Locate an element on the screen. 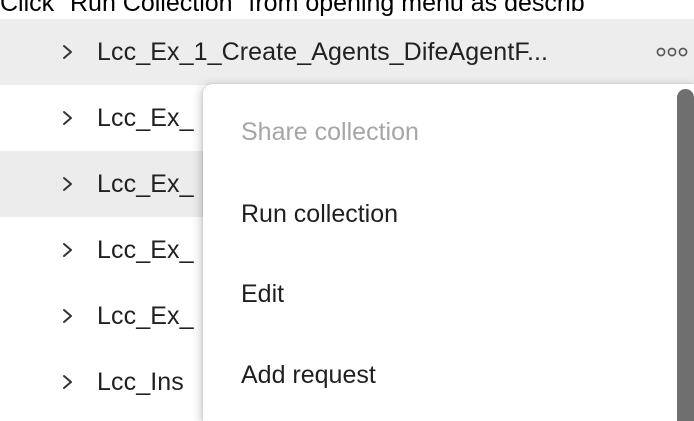 The width and height of the screenshot is (694, 421). more-options-icon is located at coordinates (672, 52).